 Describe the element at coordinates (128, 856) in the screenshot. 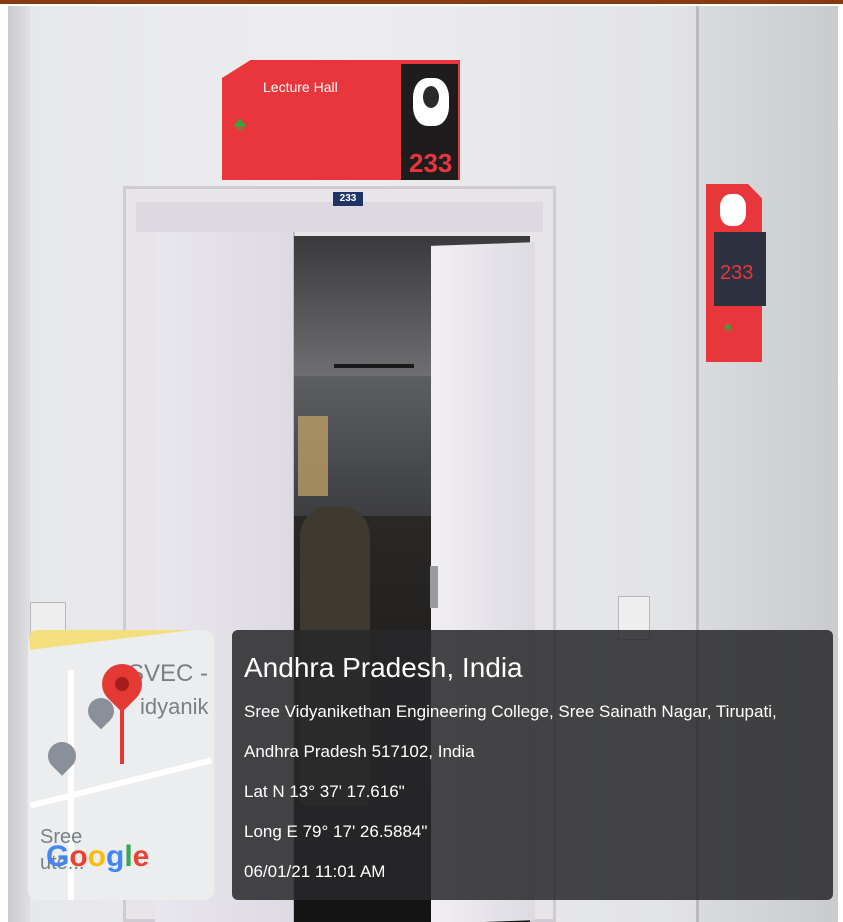

I see `google-letter: l` at that location.